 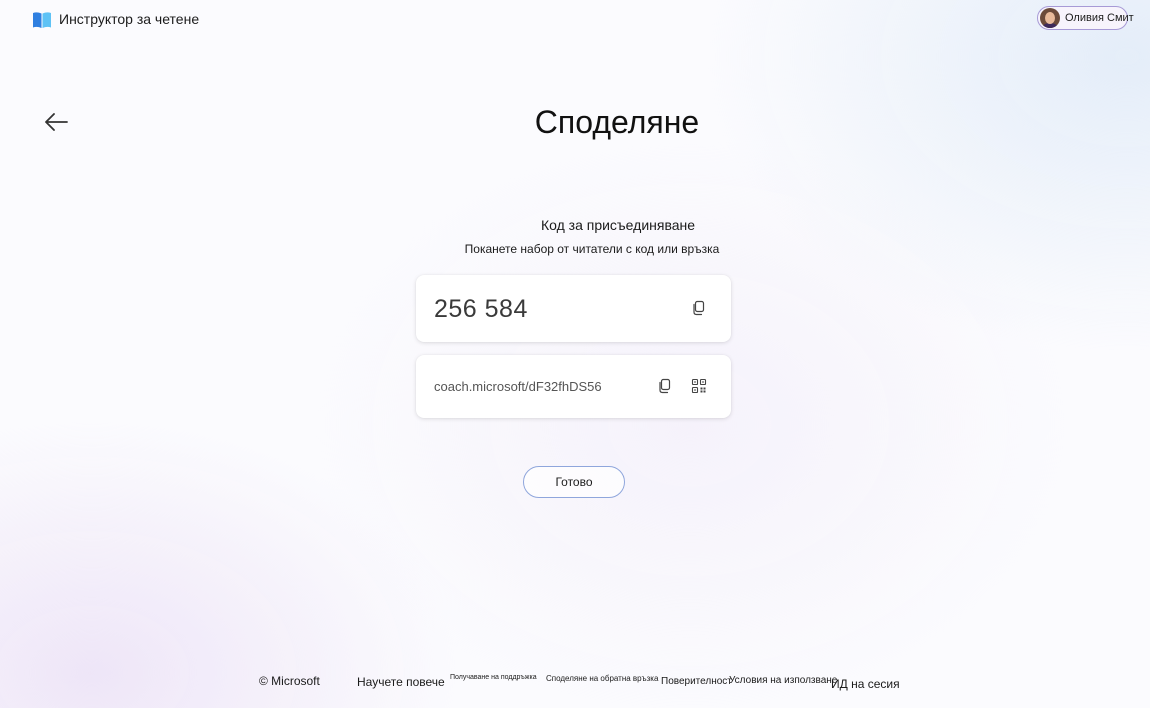 I want to click on join-link-card: coach.microsoft/dF32fhDS56, so click(x=573, y=386).